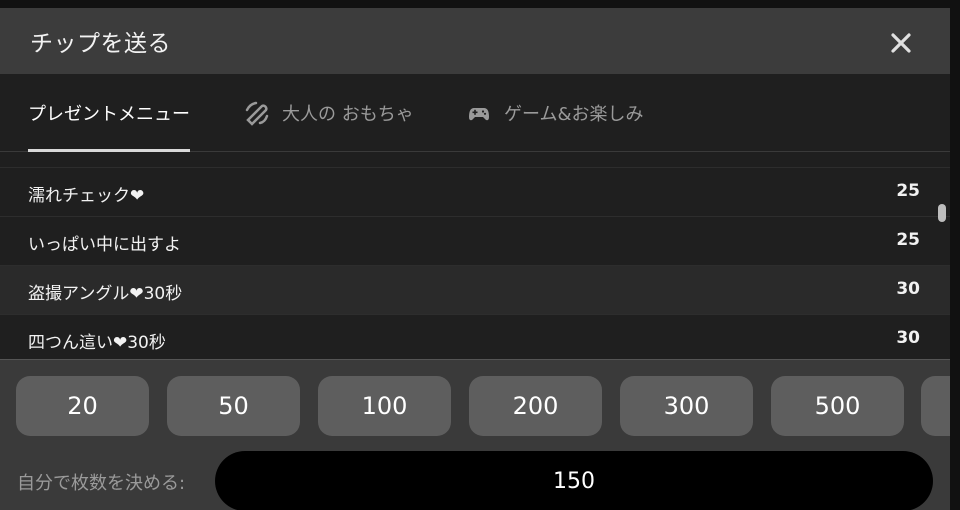  I want to click on menu-item-label: 盗撮アングル❤30秒, so click(105, 294).